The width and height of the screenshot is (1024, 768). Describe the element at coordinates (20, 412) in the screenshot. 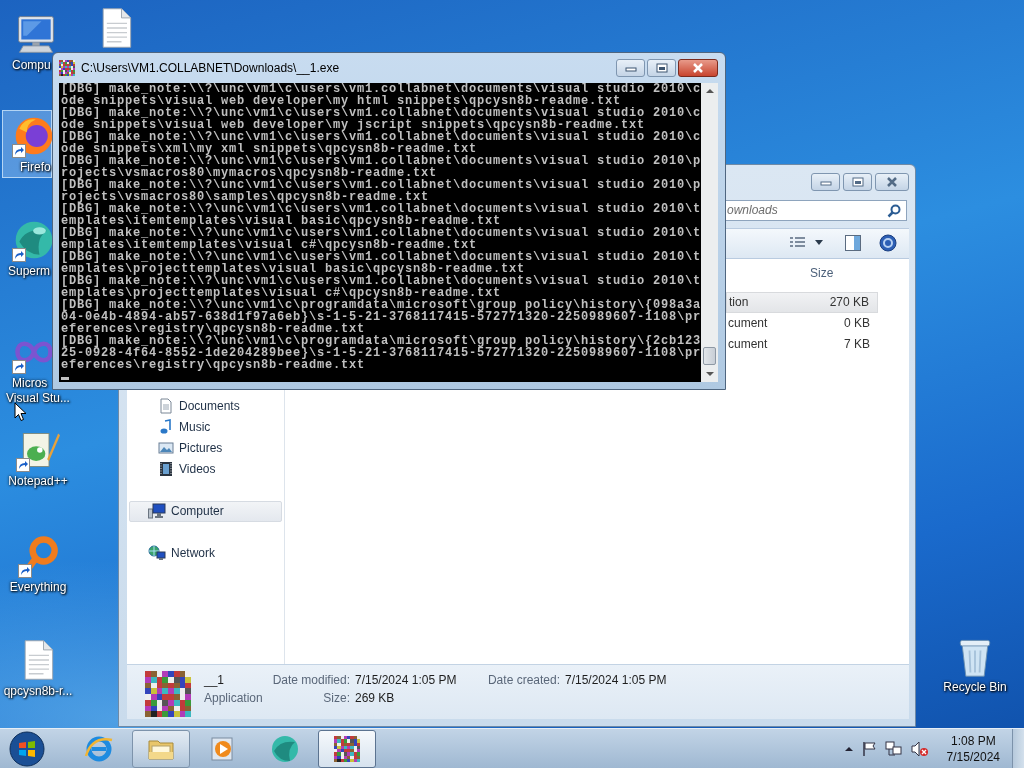

I see `mouse-pointer-icon` at that location.